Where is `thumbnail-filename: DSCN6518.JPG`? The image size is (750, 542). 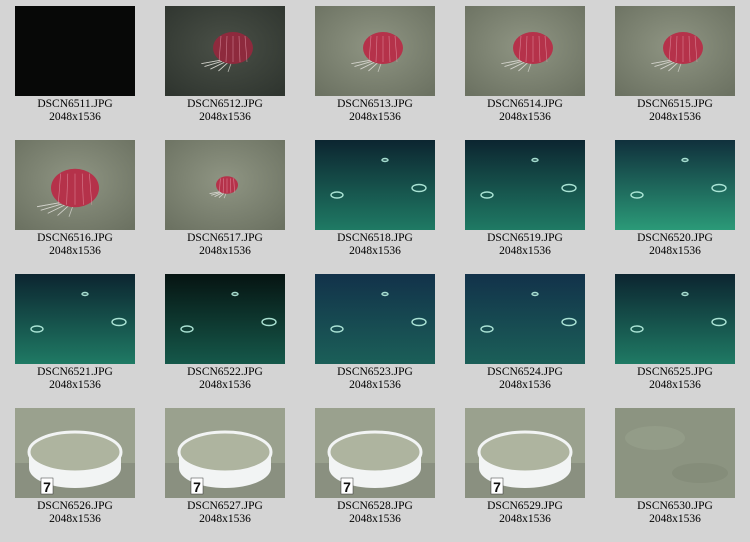
thumbnail-filename: DSCN6518.JPG is located at coordinates (375, 238).